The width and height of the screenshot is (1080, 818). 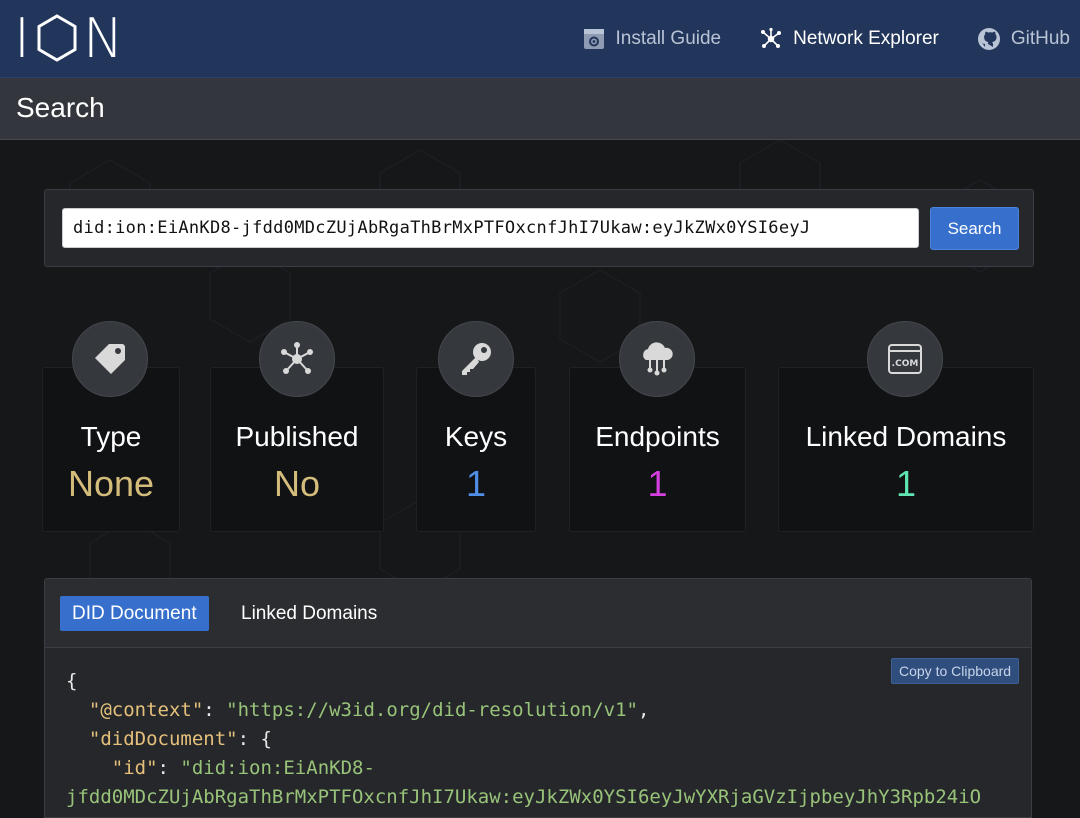 I want to click on search-button: Search, so click(x=974, y=228).